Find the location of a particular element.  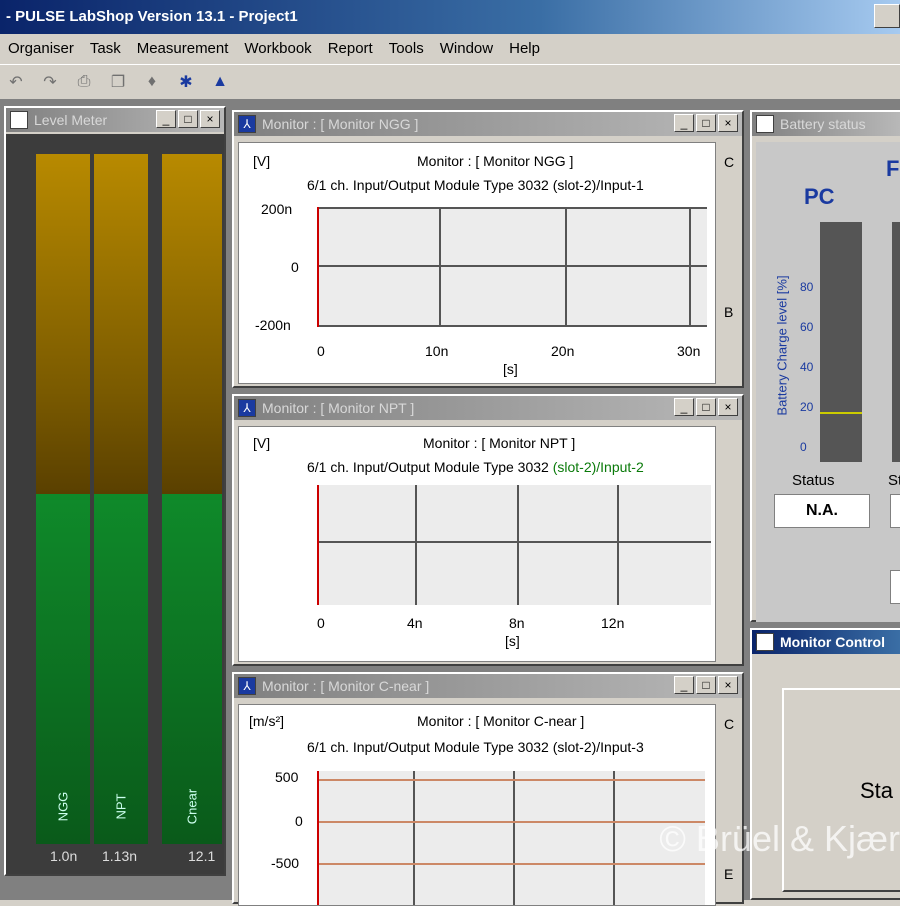

right-header: F is located at coordinates (893, 168).